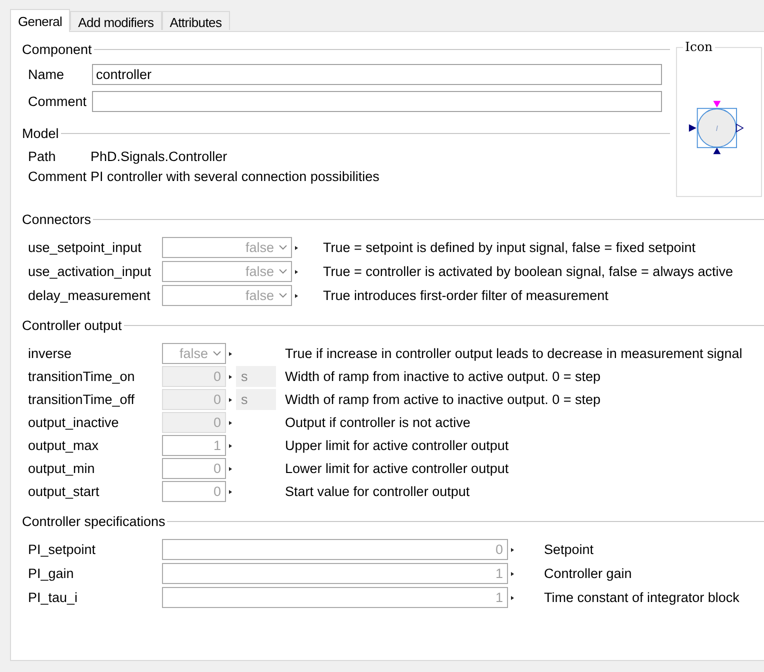 The image size is (764, 672). I want to click on parameter-name: output_min, so click(62, 468).